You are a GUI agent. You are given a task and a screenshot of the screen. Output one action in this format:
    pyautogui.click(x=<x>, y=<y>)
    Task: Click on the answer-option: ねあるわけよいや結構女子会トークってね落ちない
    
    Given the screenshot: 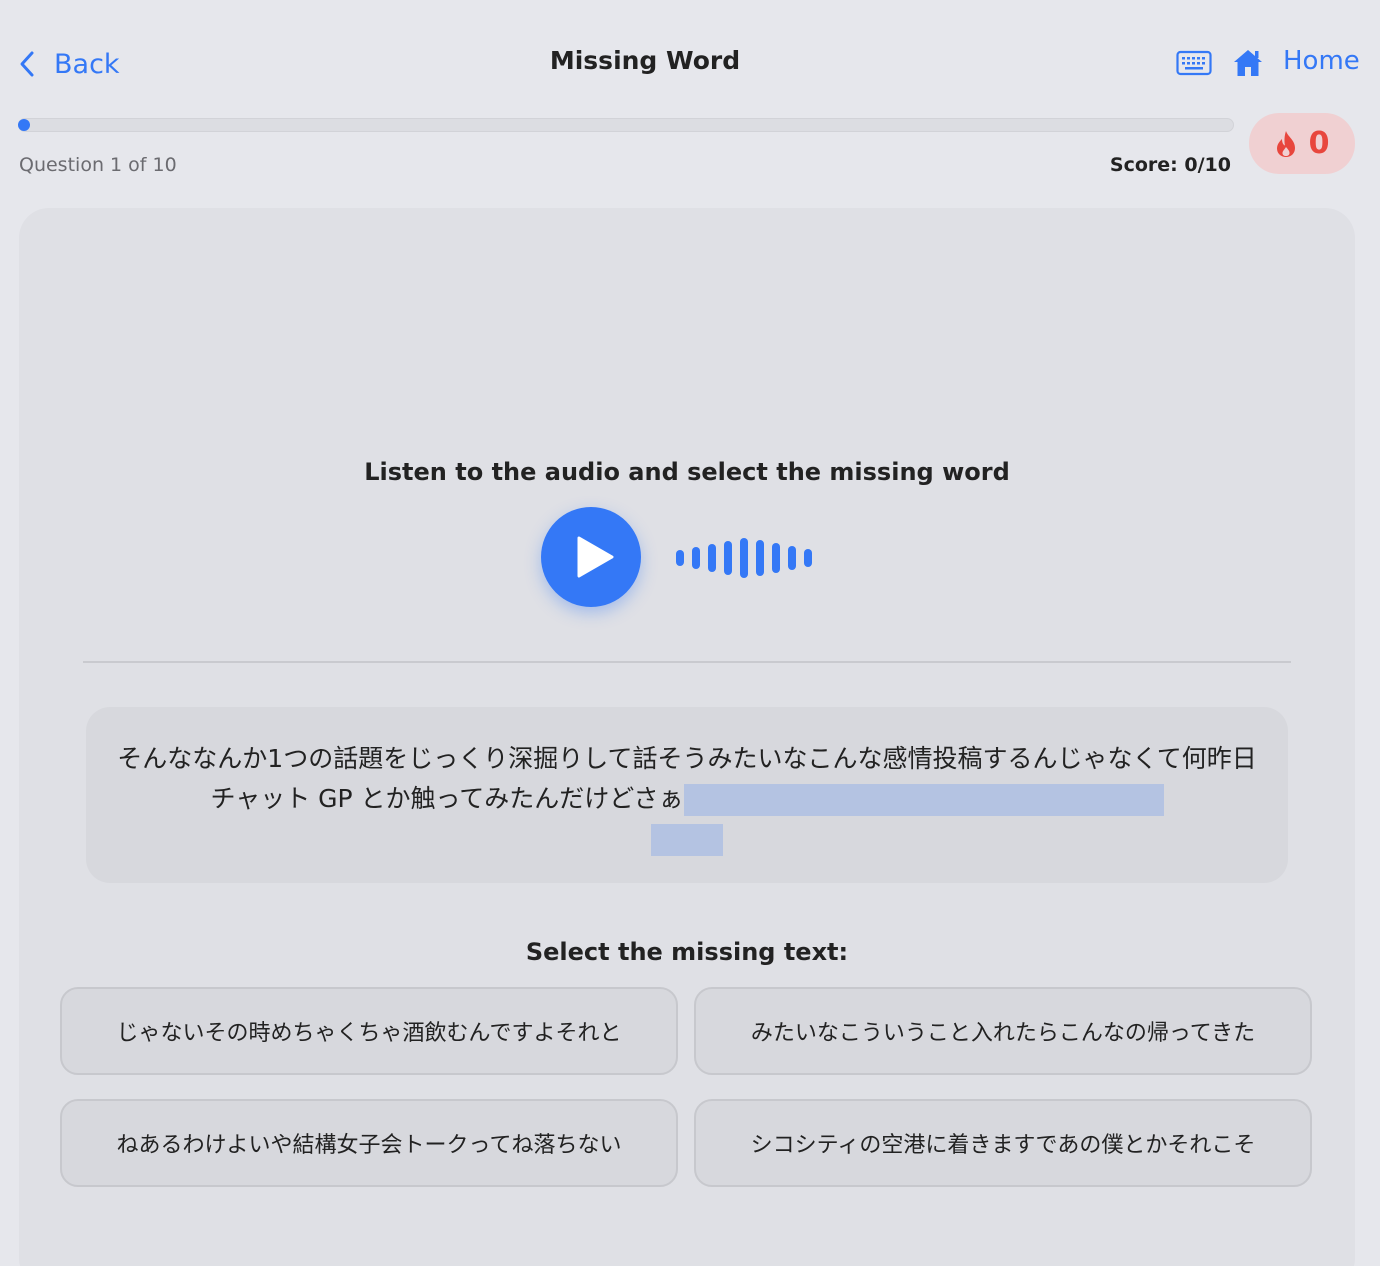 What is the action you would take?
    pyautogui.click(x=369, y=1143)
    